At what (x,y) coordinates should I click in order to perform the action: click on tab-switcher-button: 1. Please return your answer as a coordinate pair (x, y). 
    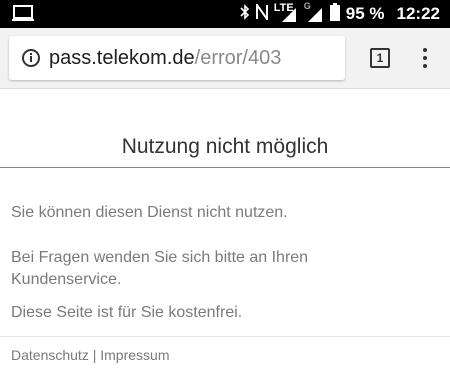
    Looking at the image, I should click on (380, 58).